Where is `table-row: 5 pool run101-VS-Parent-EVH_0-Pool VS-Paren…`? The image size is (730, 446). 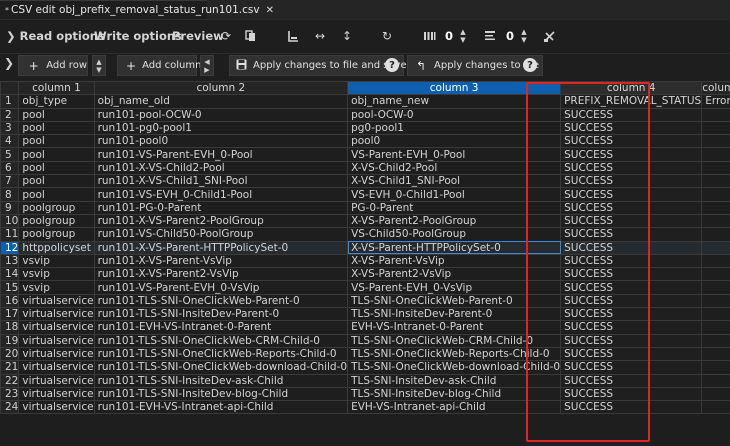 table-row: 5 pool run101-VS-Parent-EVH_0-Pool VS-Paren… is located at coordinates (365, 154).